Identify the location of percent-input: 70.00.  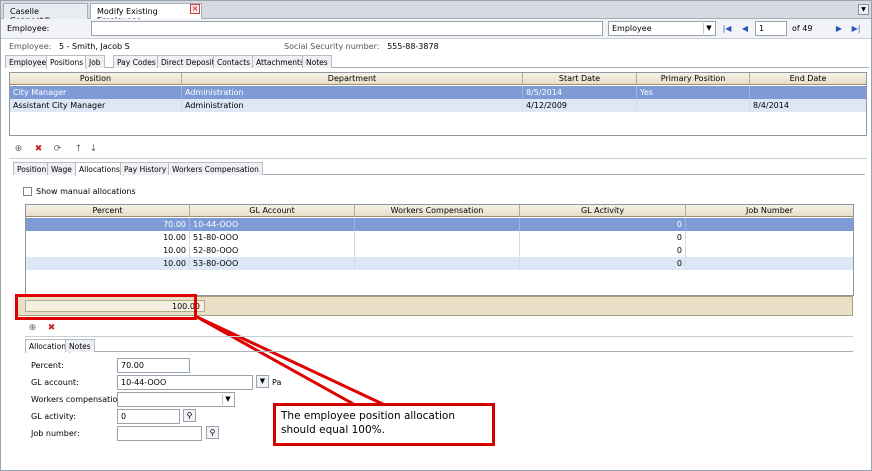
(153, 365).